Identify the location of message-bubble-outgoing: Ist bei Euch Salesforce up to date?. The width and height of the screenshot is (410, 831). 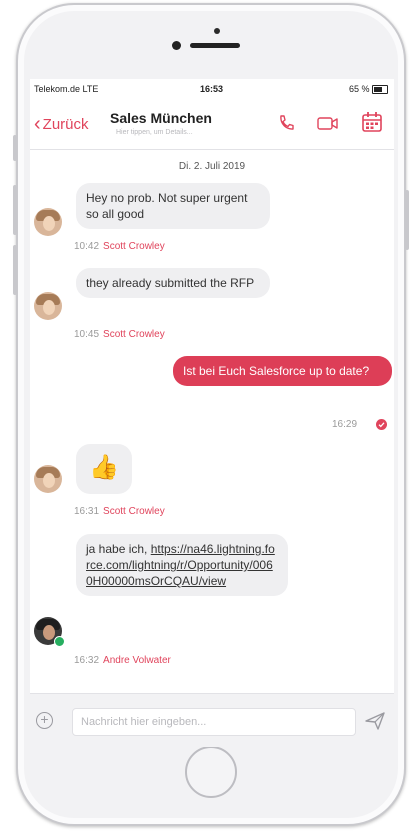
(282, 371).